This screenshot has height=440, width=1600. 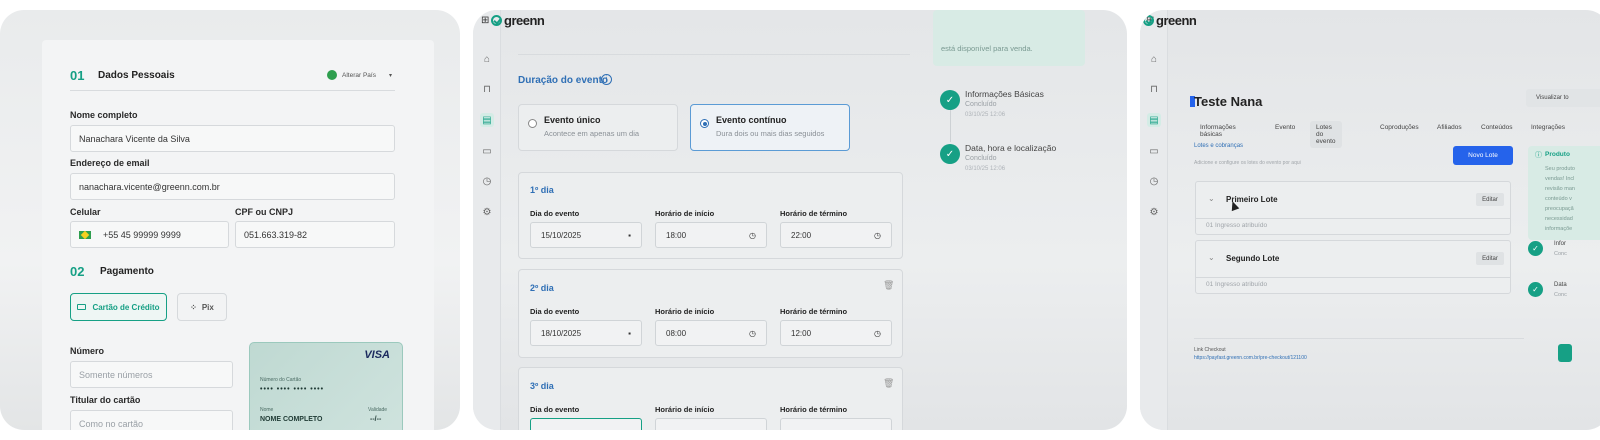 What do you see at coordinates (1399, 127) in the screenshot?
I see `tab-coproductions: Coproduções` at bounding box center [1399, 127].